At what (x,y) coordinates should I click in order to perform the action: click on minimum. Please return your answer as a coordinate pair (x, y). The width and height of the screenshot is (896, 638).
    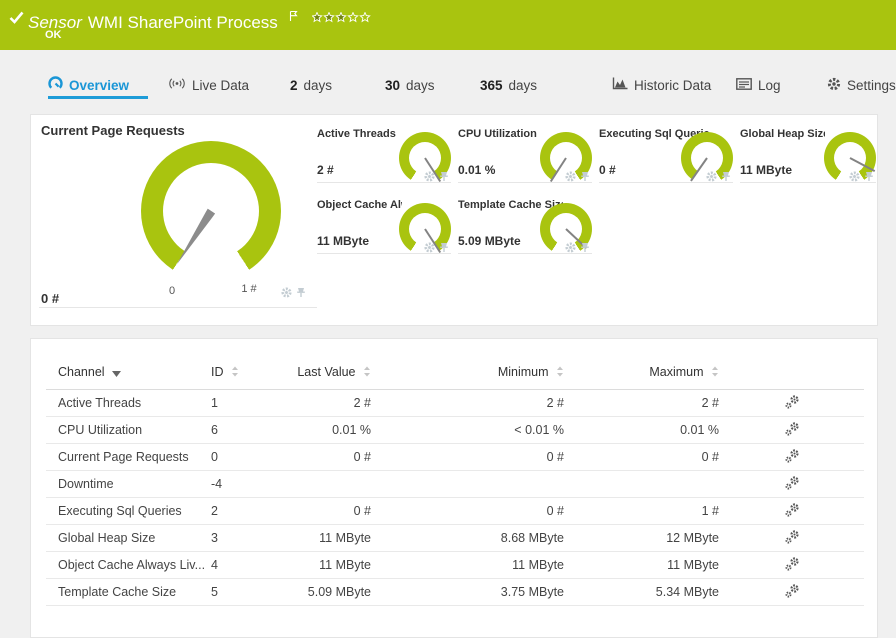
    Looking at the image, I should click on (467, 484).